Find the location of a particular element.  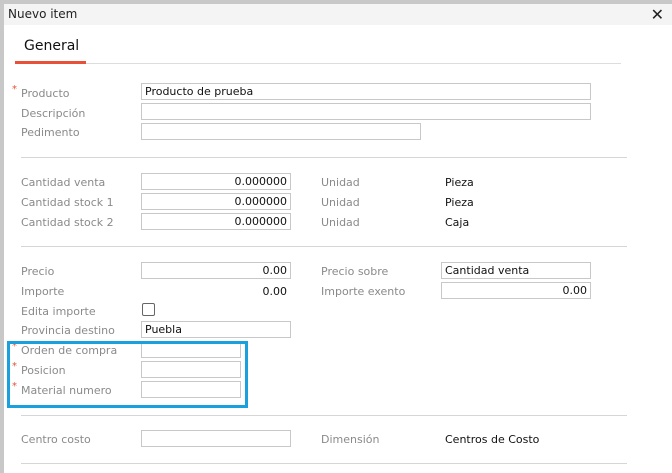

dimension-value: Centros de Costo is located at coordinates (492, 439).